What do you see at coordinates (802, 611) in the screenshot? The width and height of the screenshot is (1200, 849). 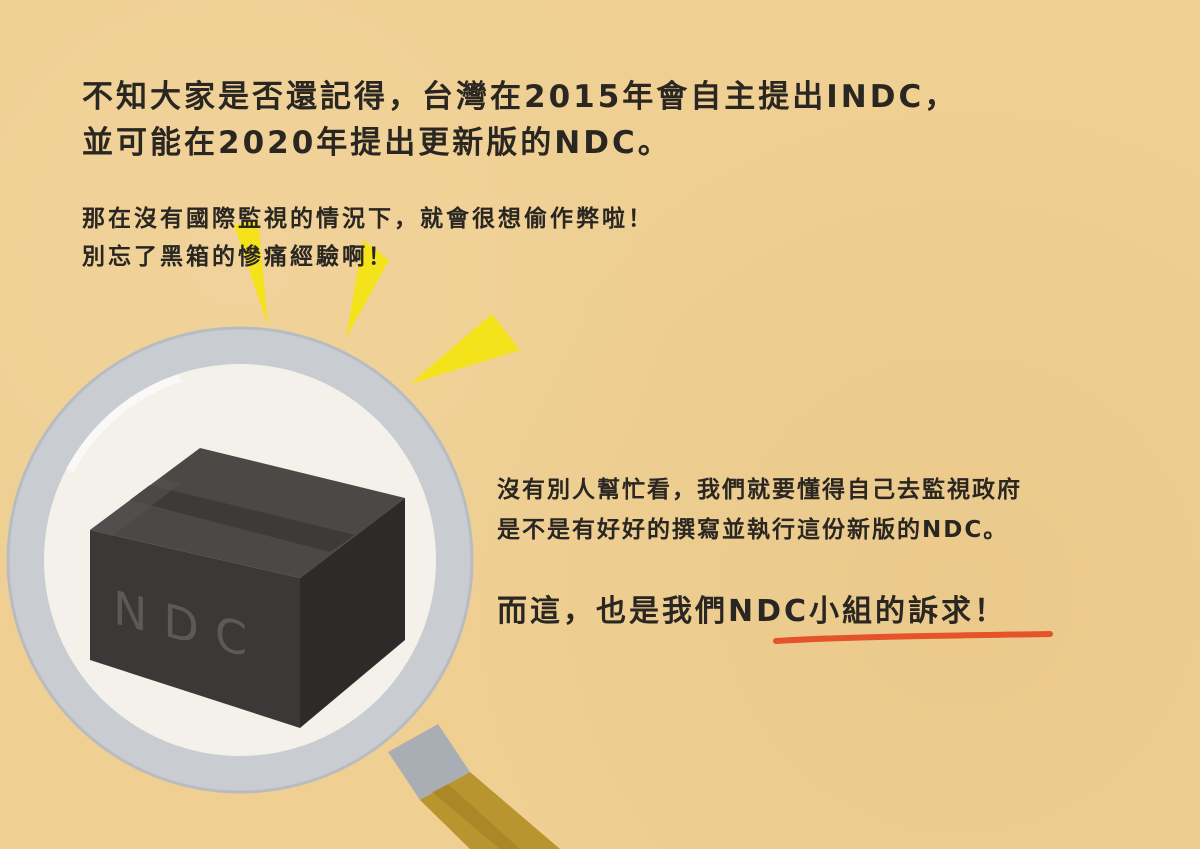 I see `slogan-highlight: NDC小組` at bounding box center [802, 611].